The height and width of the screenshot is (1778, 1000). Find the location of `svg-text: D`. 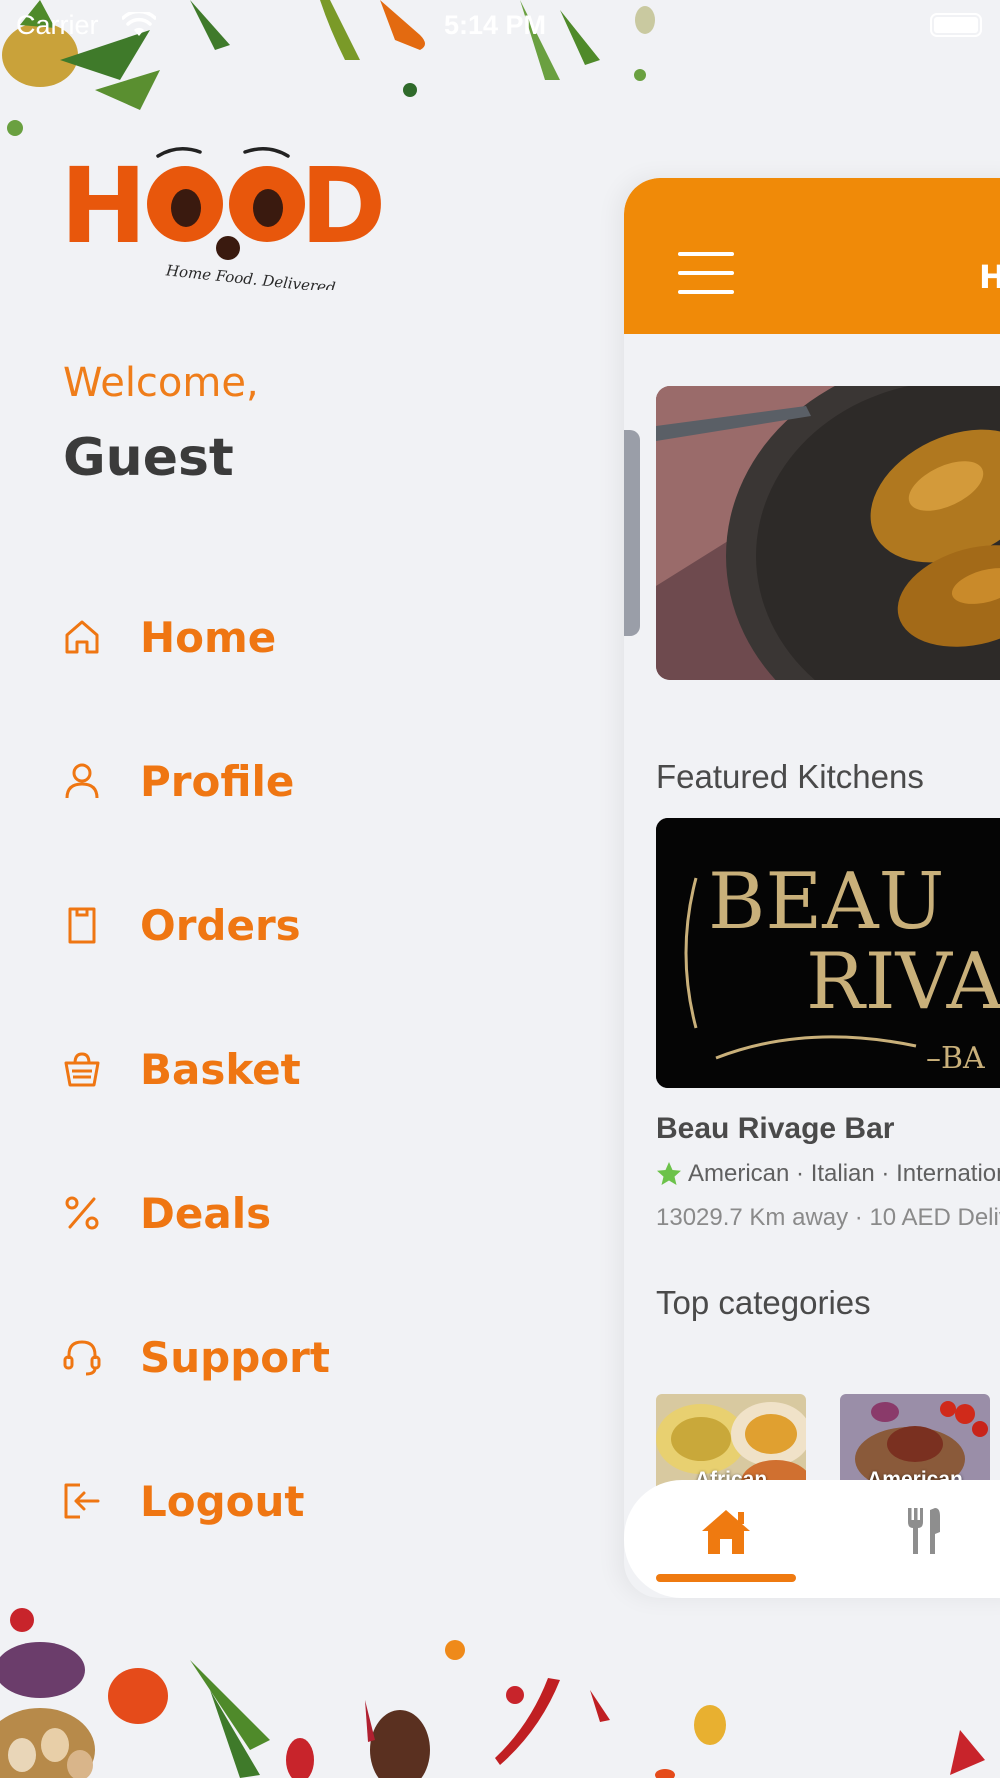

svg-text: D is located at coordinates (343, 206).